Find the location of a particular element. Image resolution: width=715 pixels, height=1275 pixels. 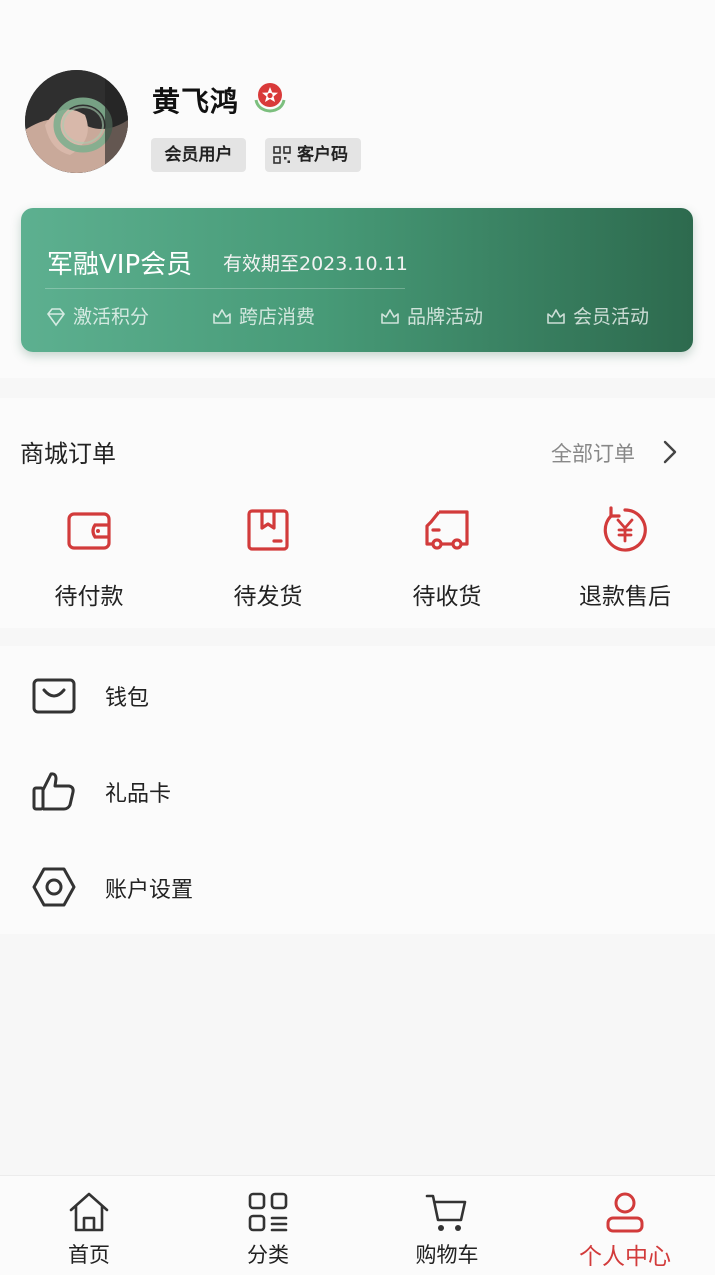

bag-icon is located at coordinates (54, 696).